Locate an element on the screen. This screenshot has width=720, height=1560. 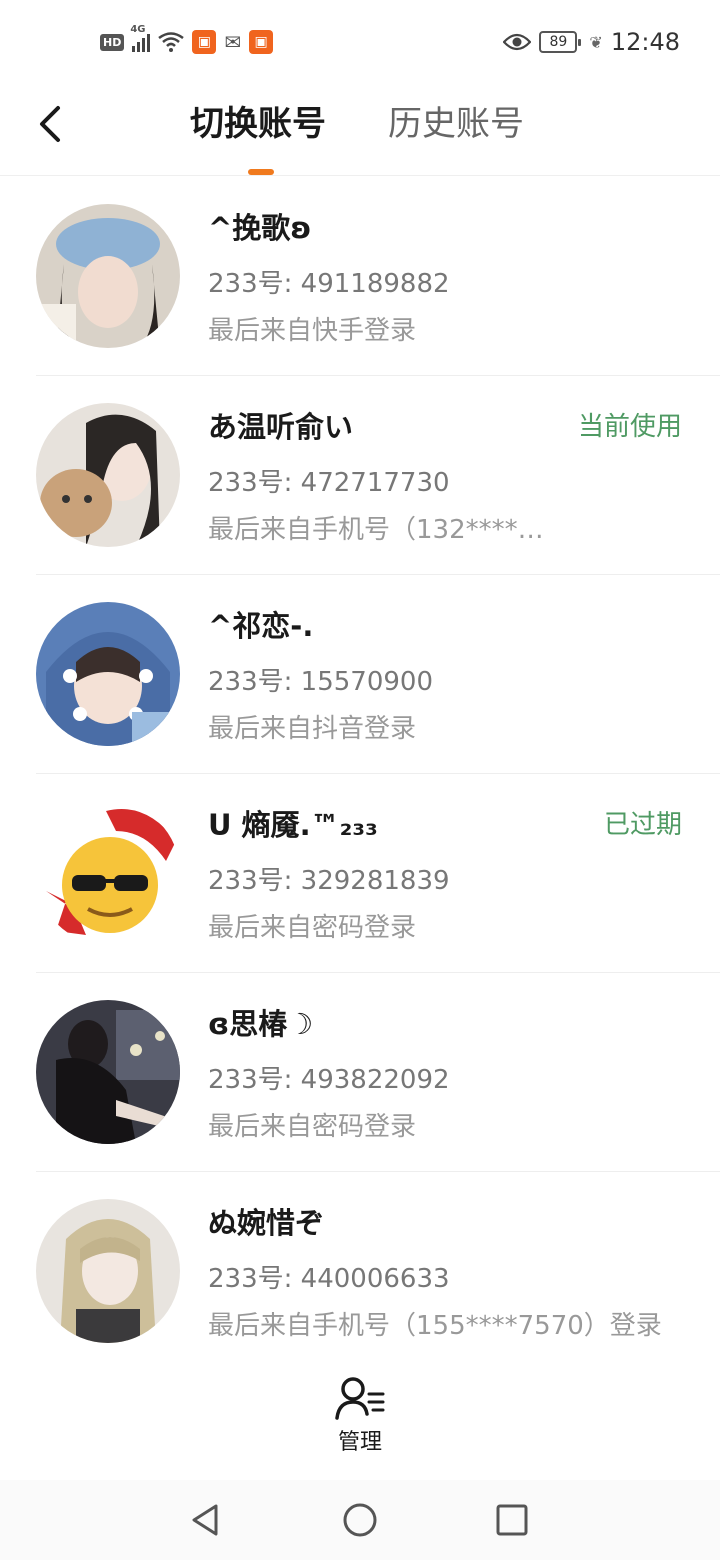
clock: 12:48 is located at coordinates (645, 42).